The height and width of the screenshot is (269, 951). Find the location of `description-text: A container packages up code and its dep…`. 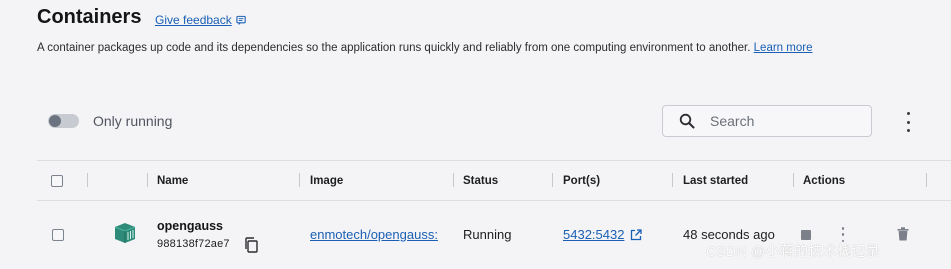

description-text: A container packages up code and its dep… is located at coordinates (394, 48).